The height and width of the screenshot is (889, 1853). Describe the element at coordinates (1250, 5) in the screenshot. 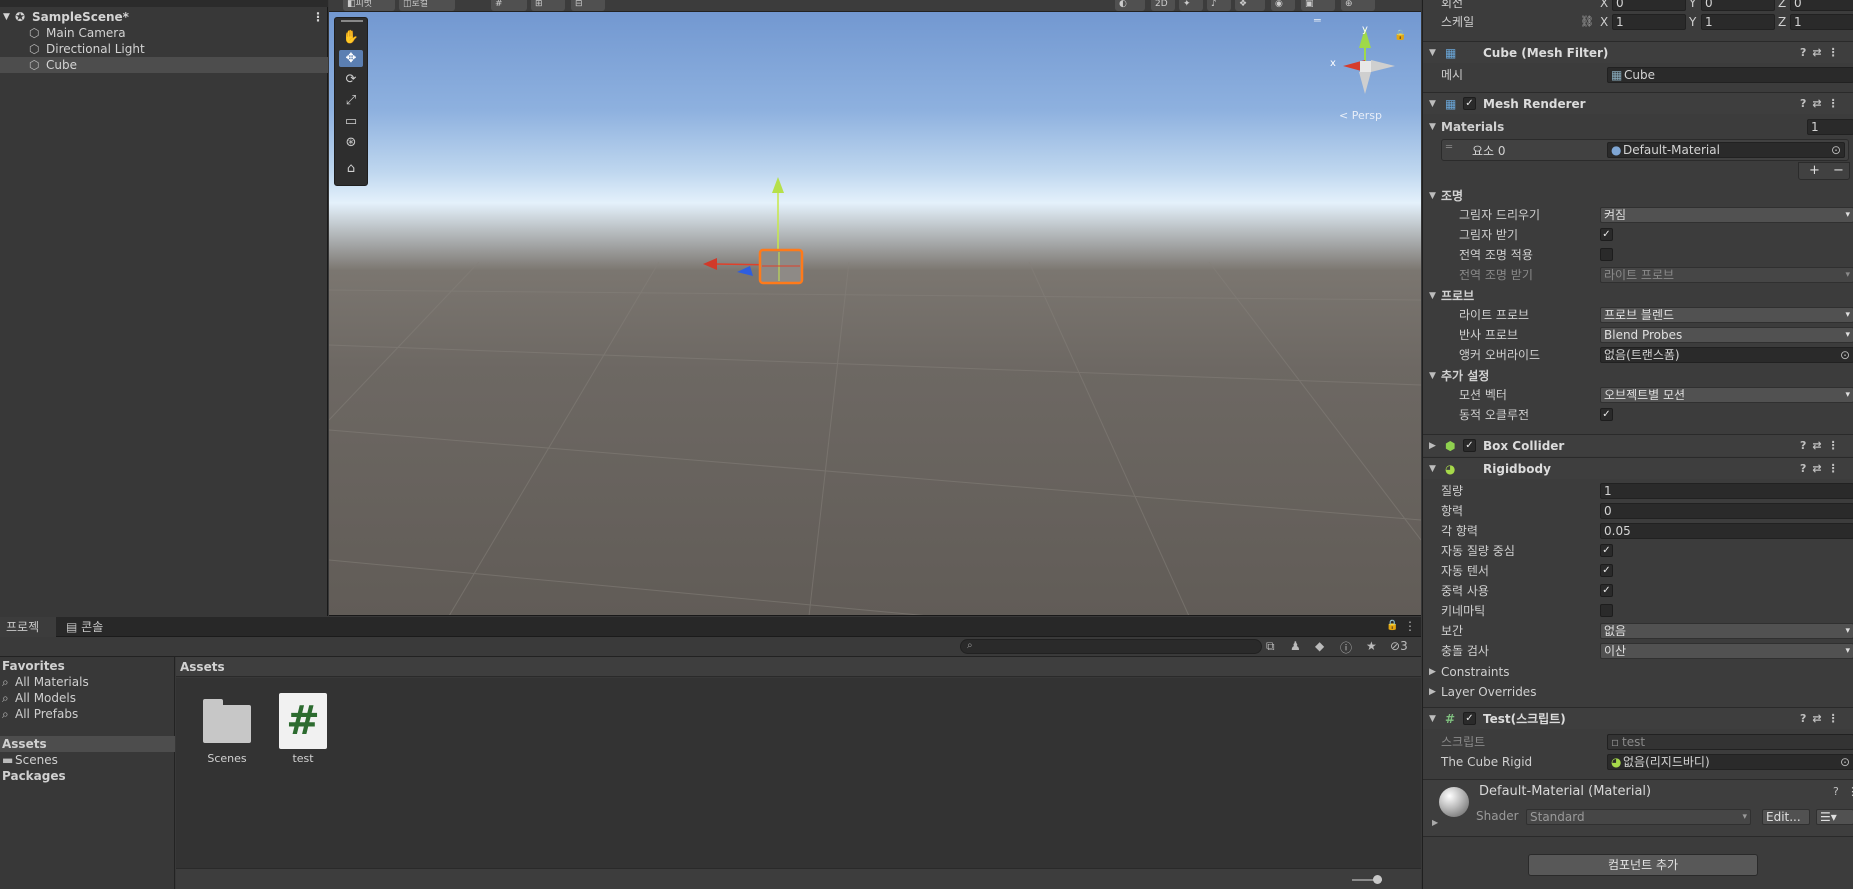

I see `effects-toggle: ❖` at that location.